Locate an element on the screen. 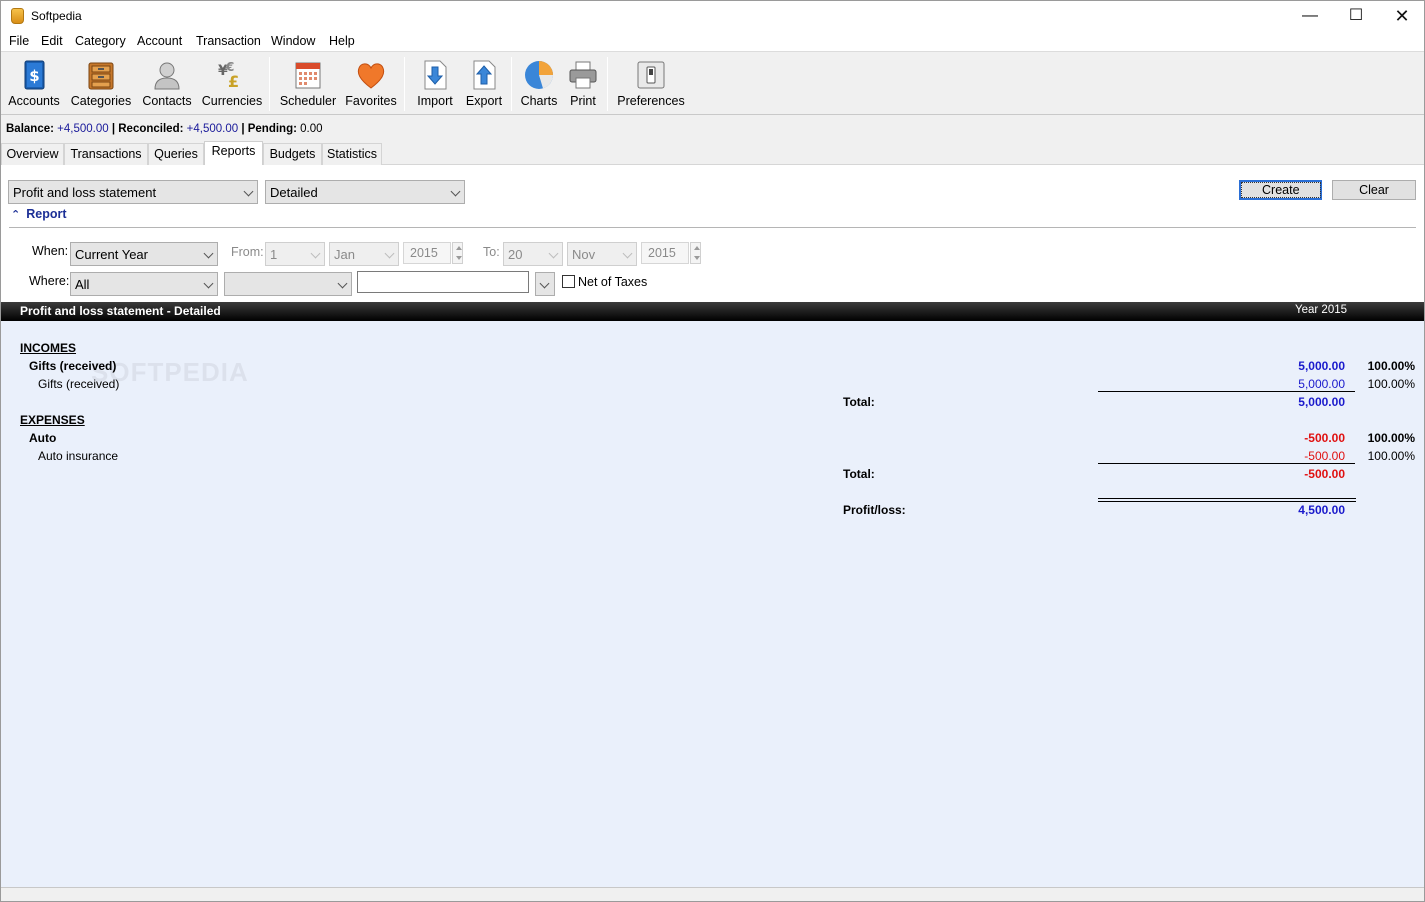 The width and height of the screenshot is (1425, 902). favorites-button: Favorites is located at coordinates (371, 84).